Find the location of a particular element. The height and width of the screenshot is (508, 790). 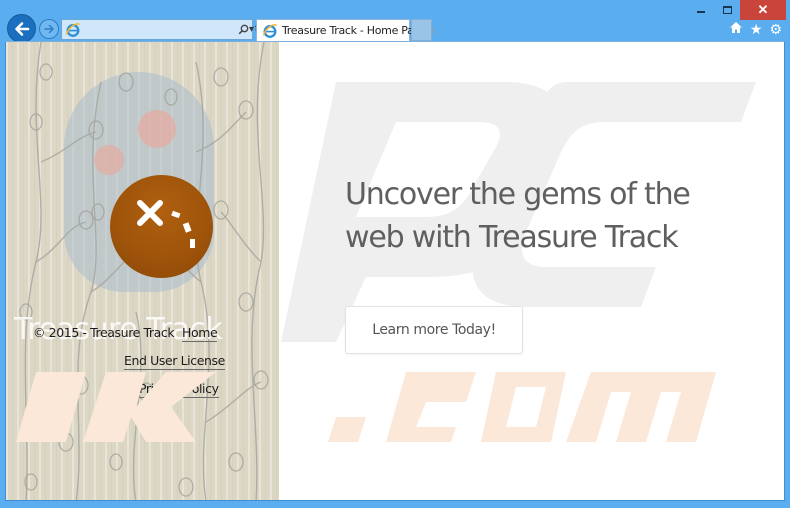

copyright-text: © 2015 - Treasure Track is located at coordinates (104, 332).